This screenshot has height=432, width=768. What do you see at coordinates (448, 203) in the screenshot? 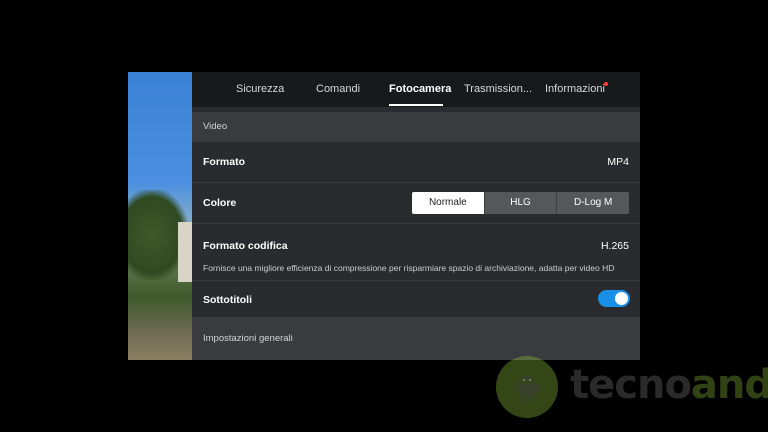
I see `colore-option-normale: Normale` at bounding box center [448, 203].